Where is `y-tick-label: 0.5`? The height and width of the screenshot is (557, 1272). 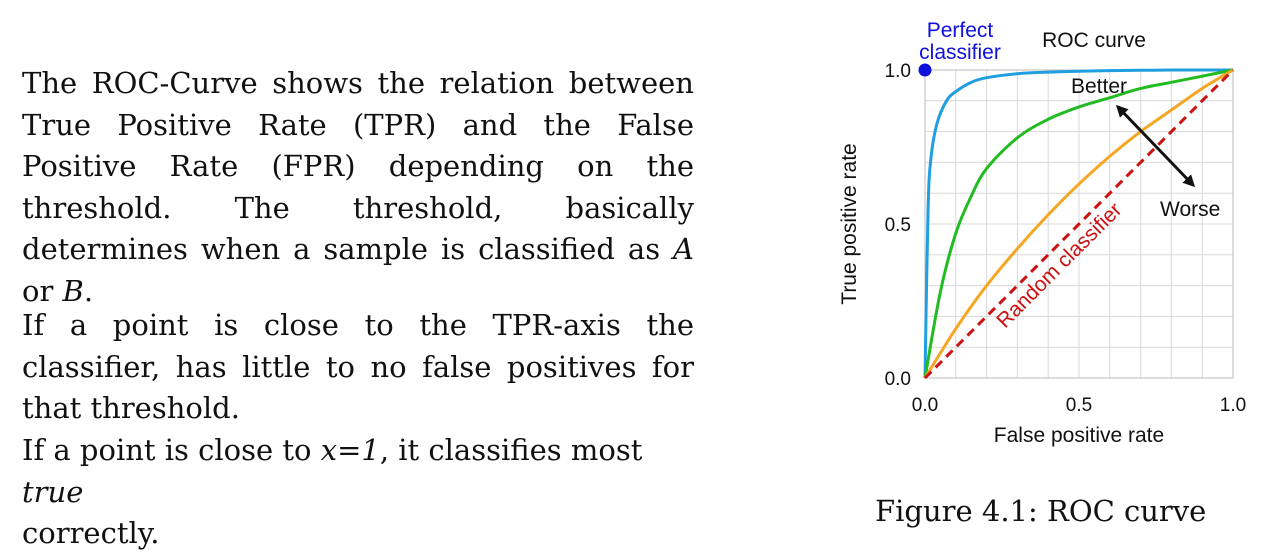 y-tick-label: 0.5 is located at coordinates (898, 225).